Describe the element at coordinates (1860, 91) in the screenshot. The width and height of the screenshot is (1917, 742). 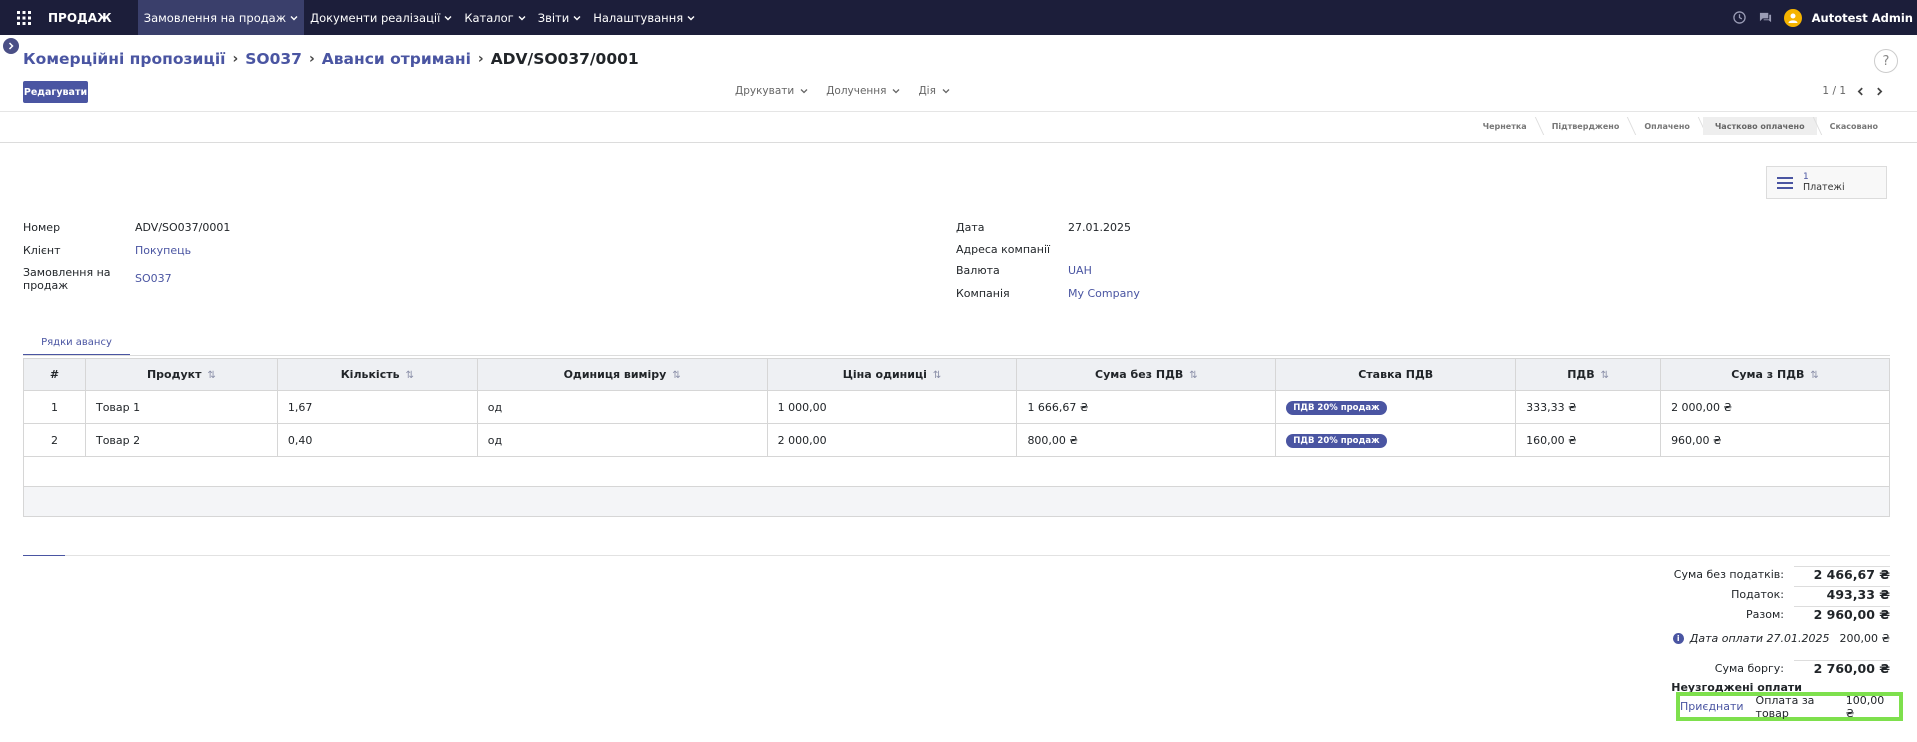
I see `chevron-left-icon` at that location.